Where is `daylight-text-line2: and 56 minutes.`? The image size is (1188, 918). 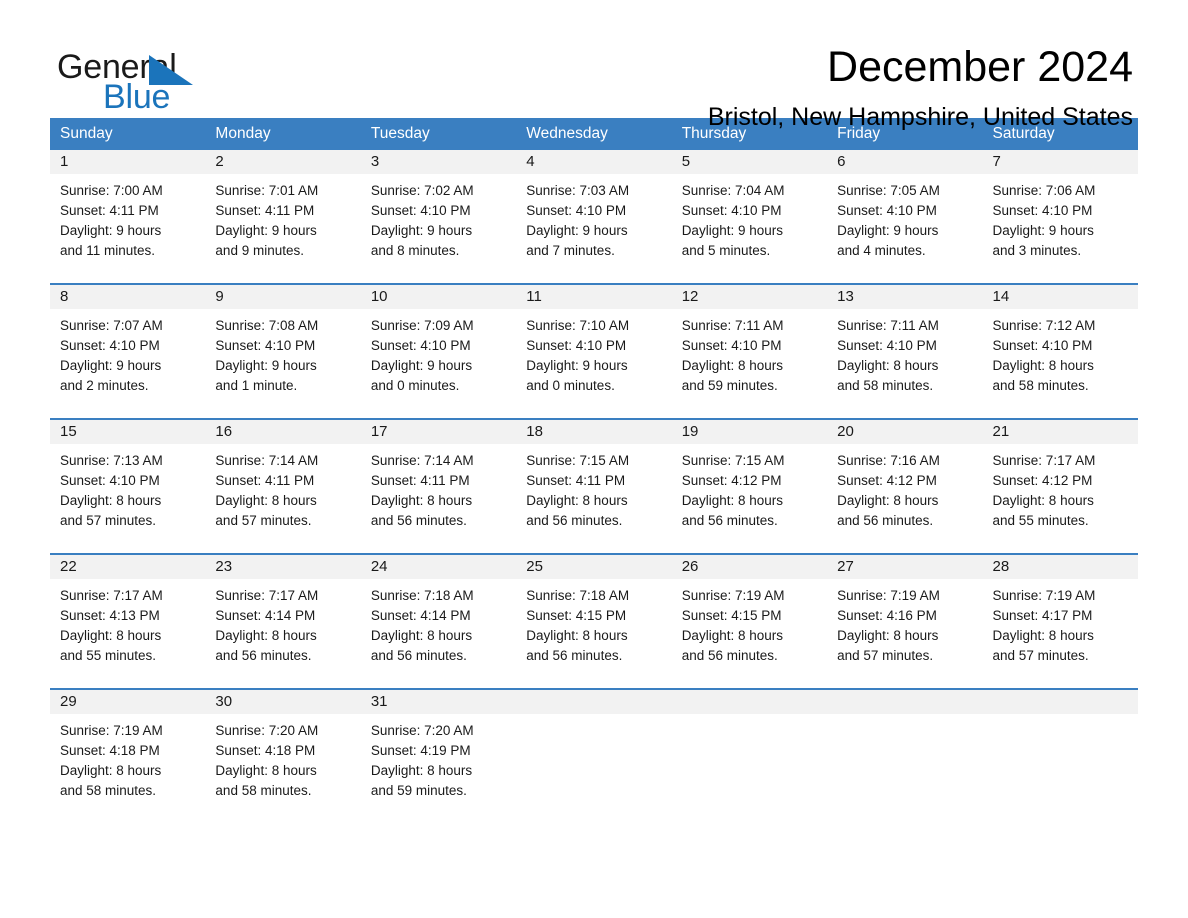 daylight-text-line2: and 56 minutes. is located at coordinates (729, 655).